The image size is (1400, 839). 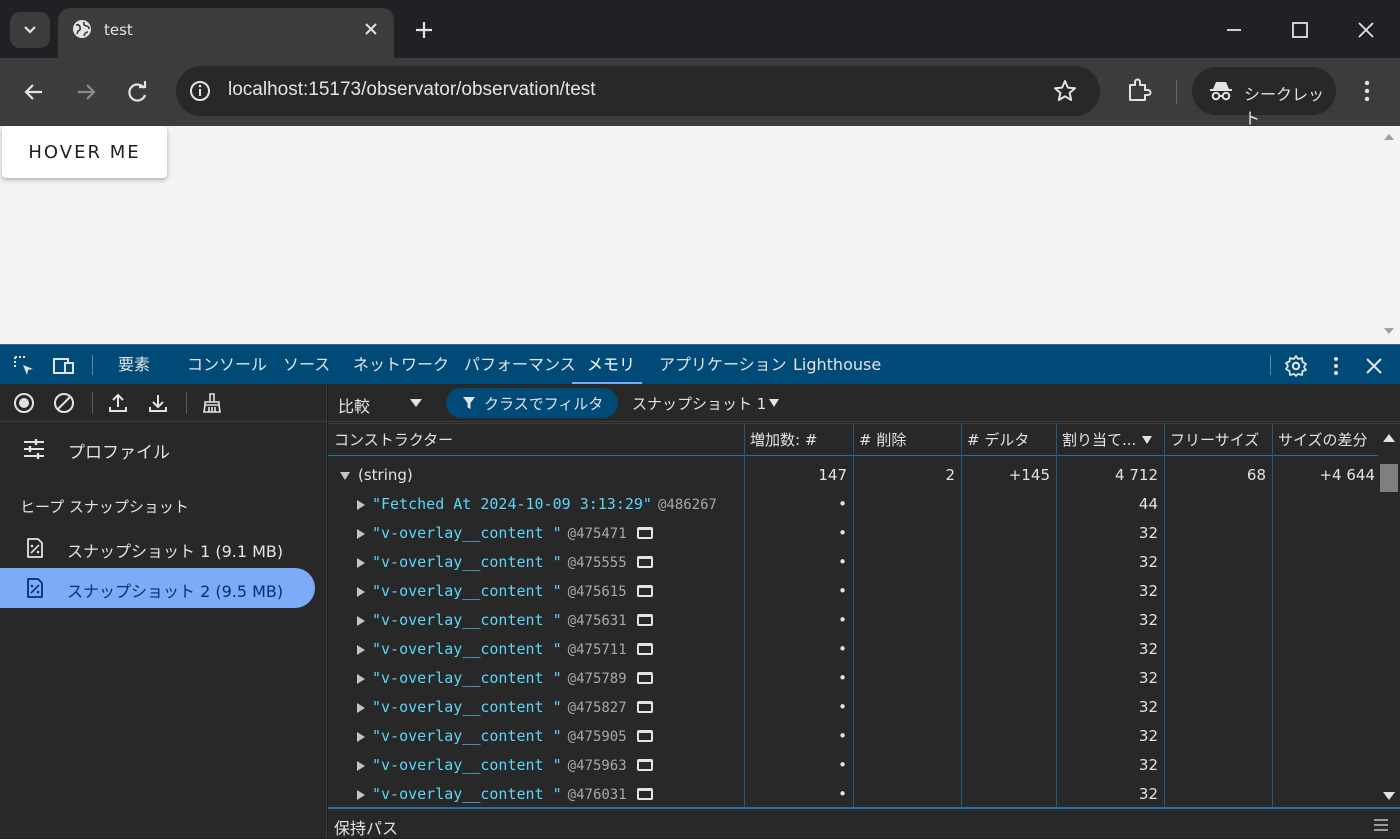 What do you see at coordinates (212, 403) in the screenshot?
I see `garbage-collect-broom-icon` at bounding box center [212, 403].